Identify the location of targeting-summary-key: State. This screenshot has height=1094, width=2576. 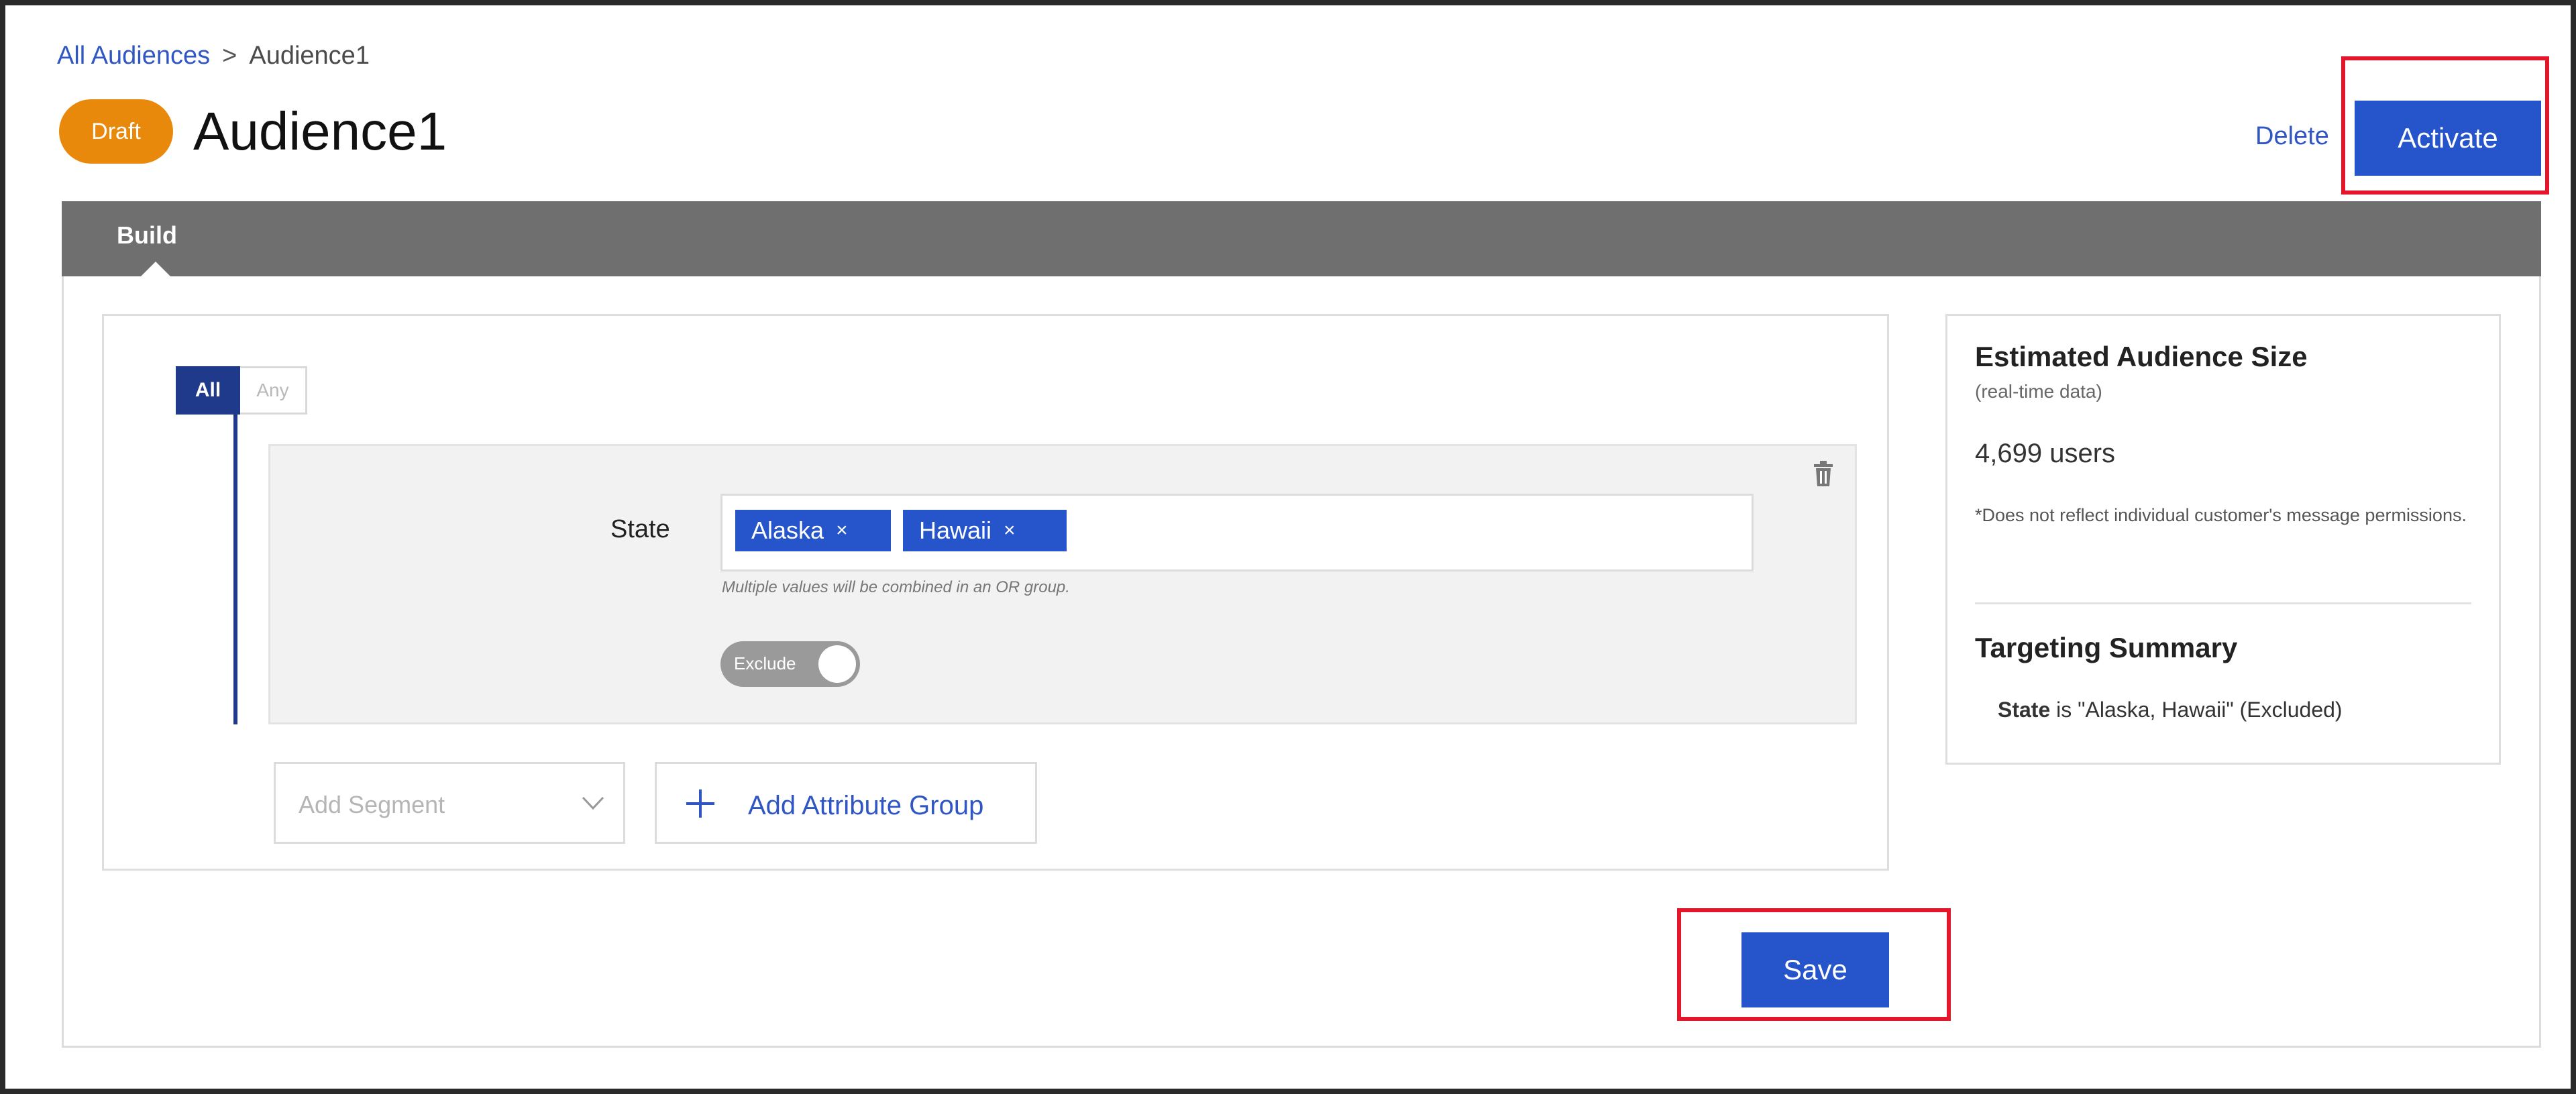
(2024, 710).